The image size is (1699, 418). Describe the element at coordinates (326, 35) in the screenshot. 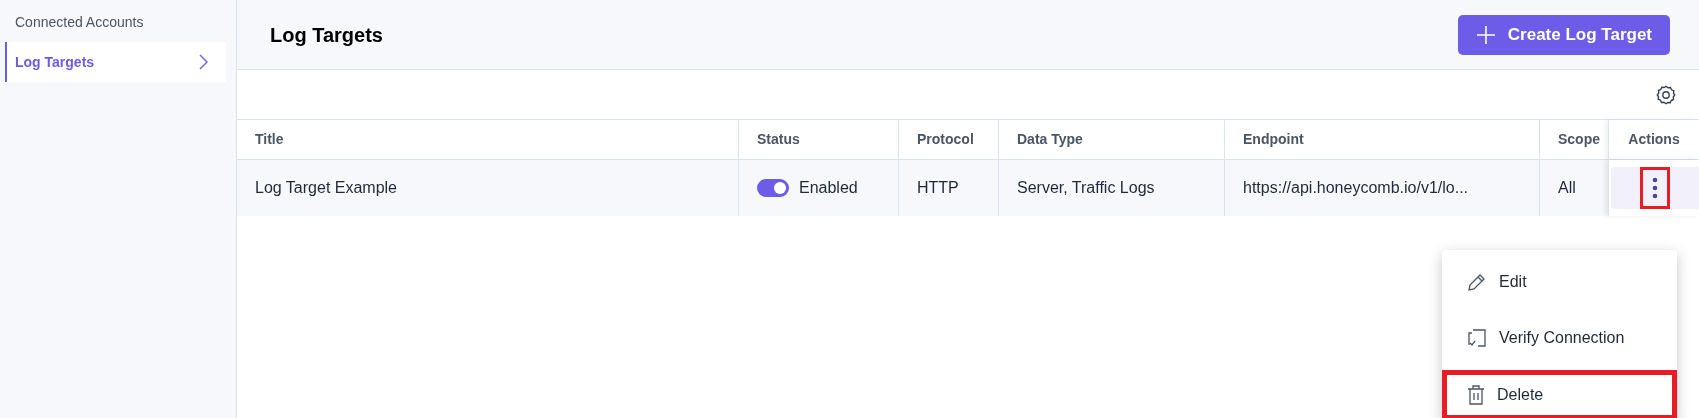

I see `page-title: Log Targets` at that location.